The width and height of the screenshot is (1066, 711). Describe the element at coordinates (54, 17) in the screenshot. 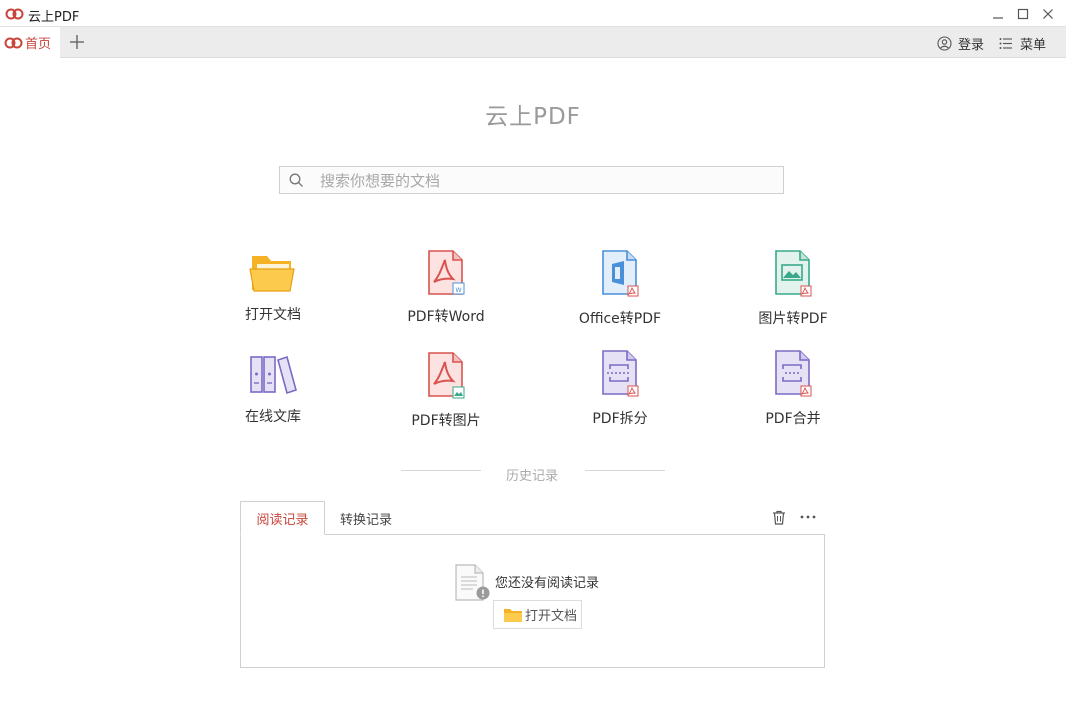

I see `window-title: 云上PDF` at that location.